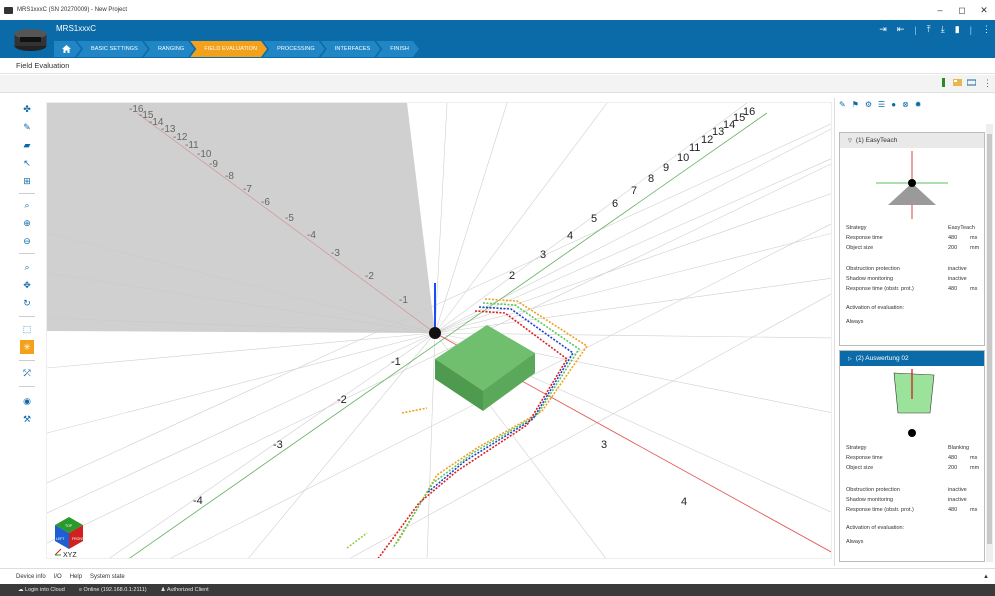  Describe the element at coordinates (749, 112) in the screenshot. I see `y-tick: 16` at that location.